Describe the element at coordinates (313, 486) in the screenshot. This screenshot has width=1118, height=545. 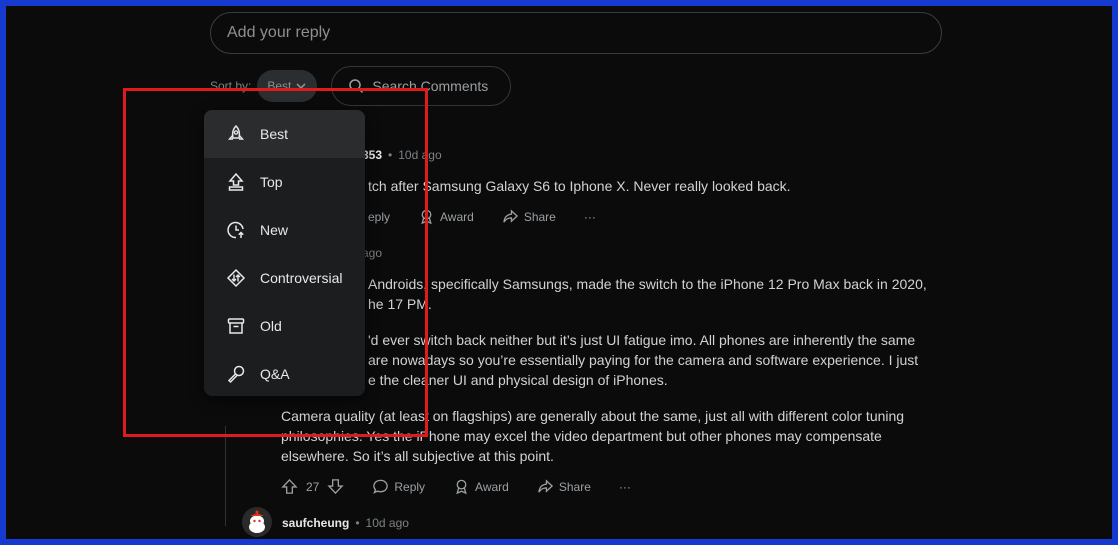
I see `vote-count: 27` at that location.